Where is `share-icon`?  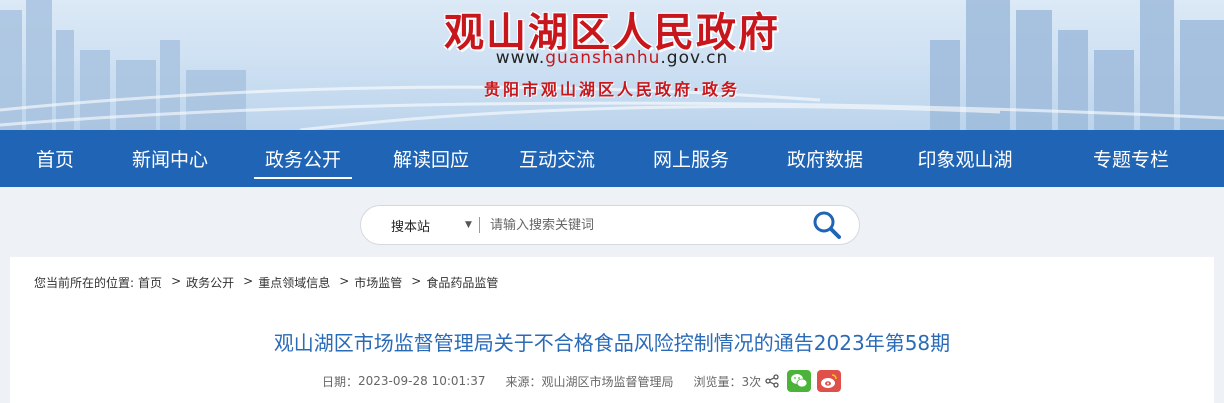 share-icon is located at coordinates (772, 381).